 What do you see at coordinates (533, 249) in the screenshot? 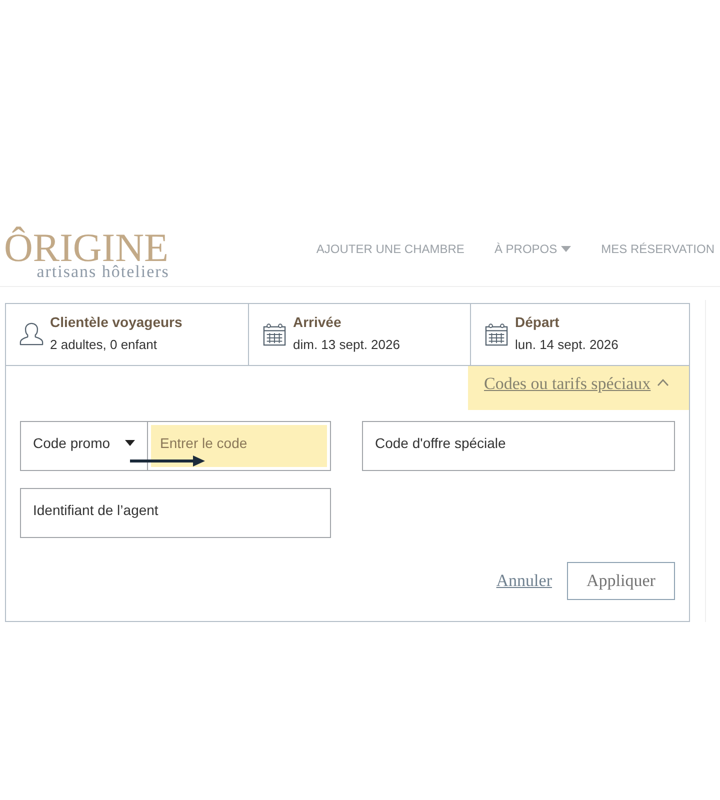
I see `nav-menu-link: À PROPOS` at bounding box center [533, 249].